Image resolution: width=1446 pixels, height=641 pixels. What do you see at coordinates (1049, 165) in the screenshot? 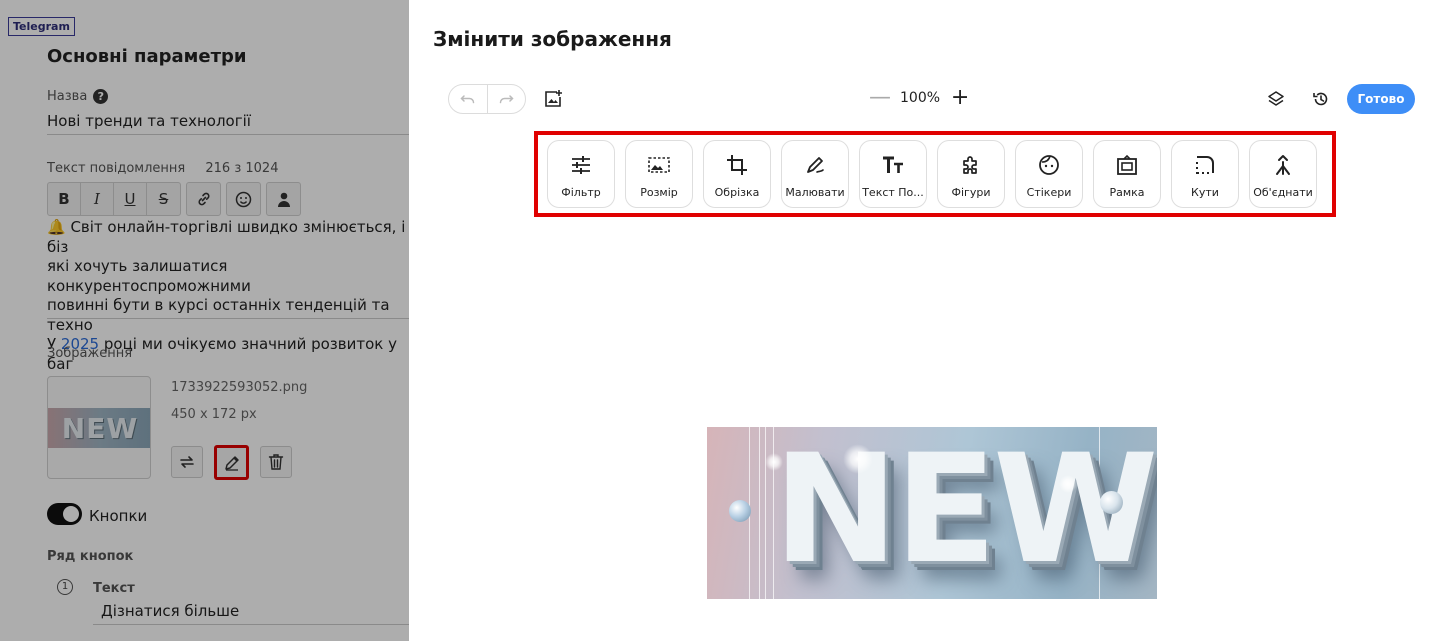
I see `sticker-icon` at bounding box center [1049, 165].